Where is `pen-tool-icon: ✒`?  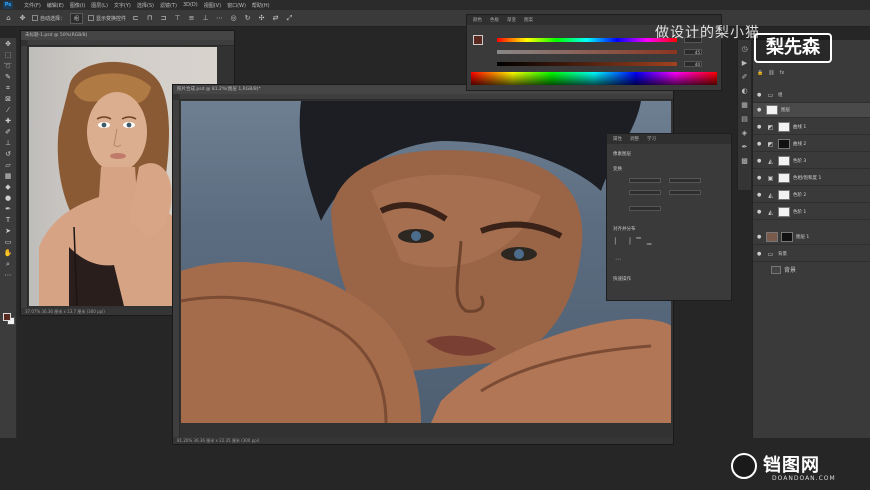
pen-tool-icon: ✒ is located at coordinates (8, 209).